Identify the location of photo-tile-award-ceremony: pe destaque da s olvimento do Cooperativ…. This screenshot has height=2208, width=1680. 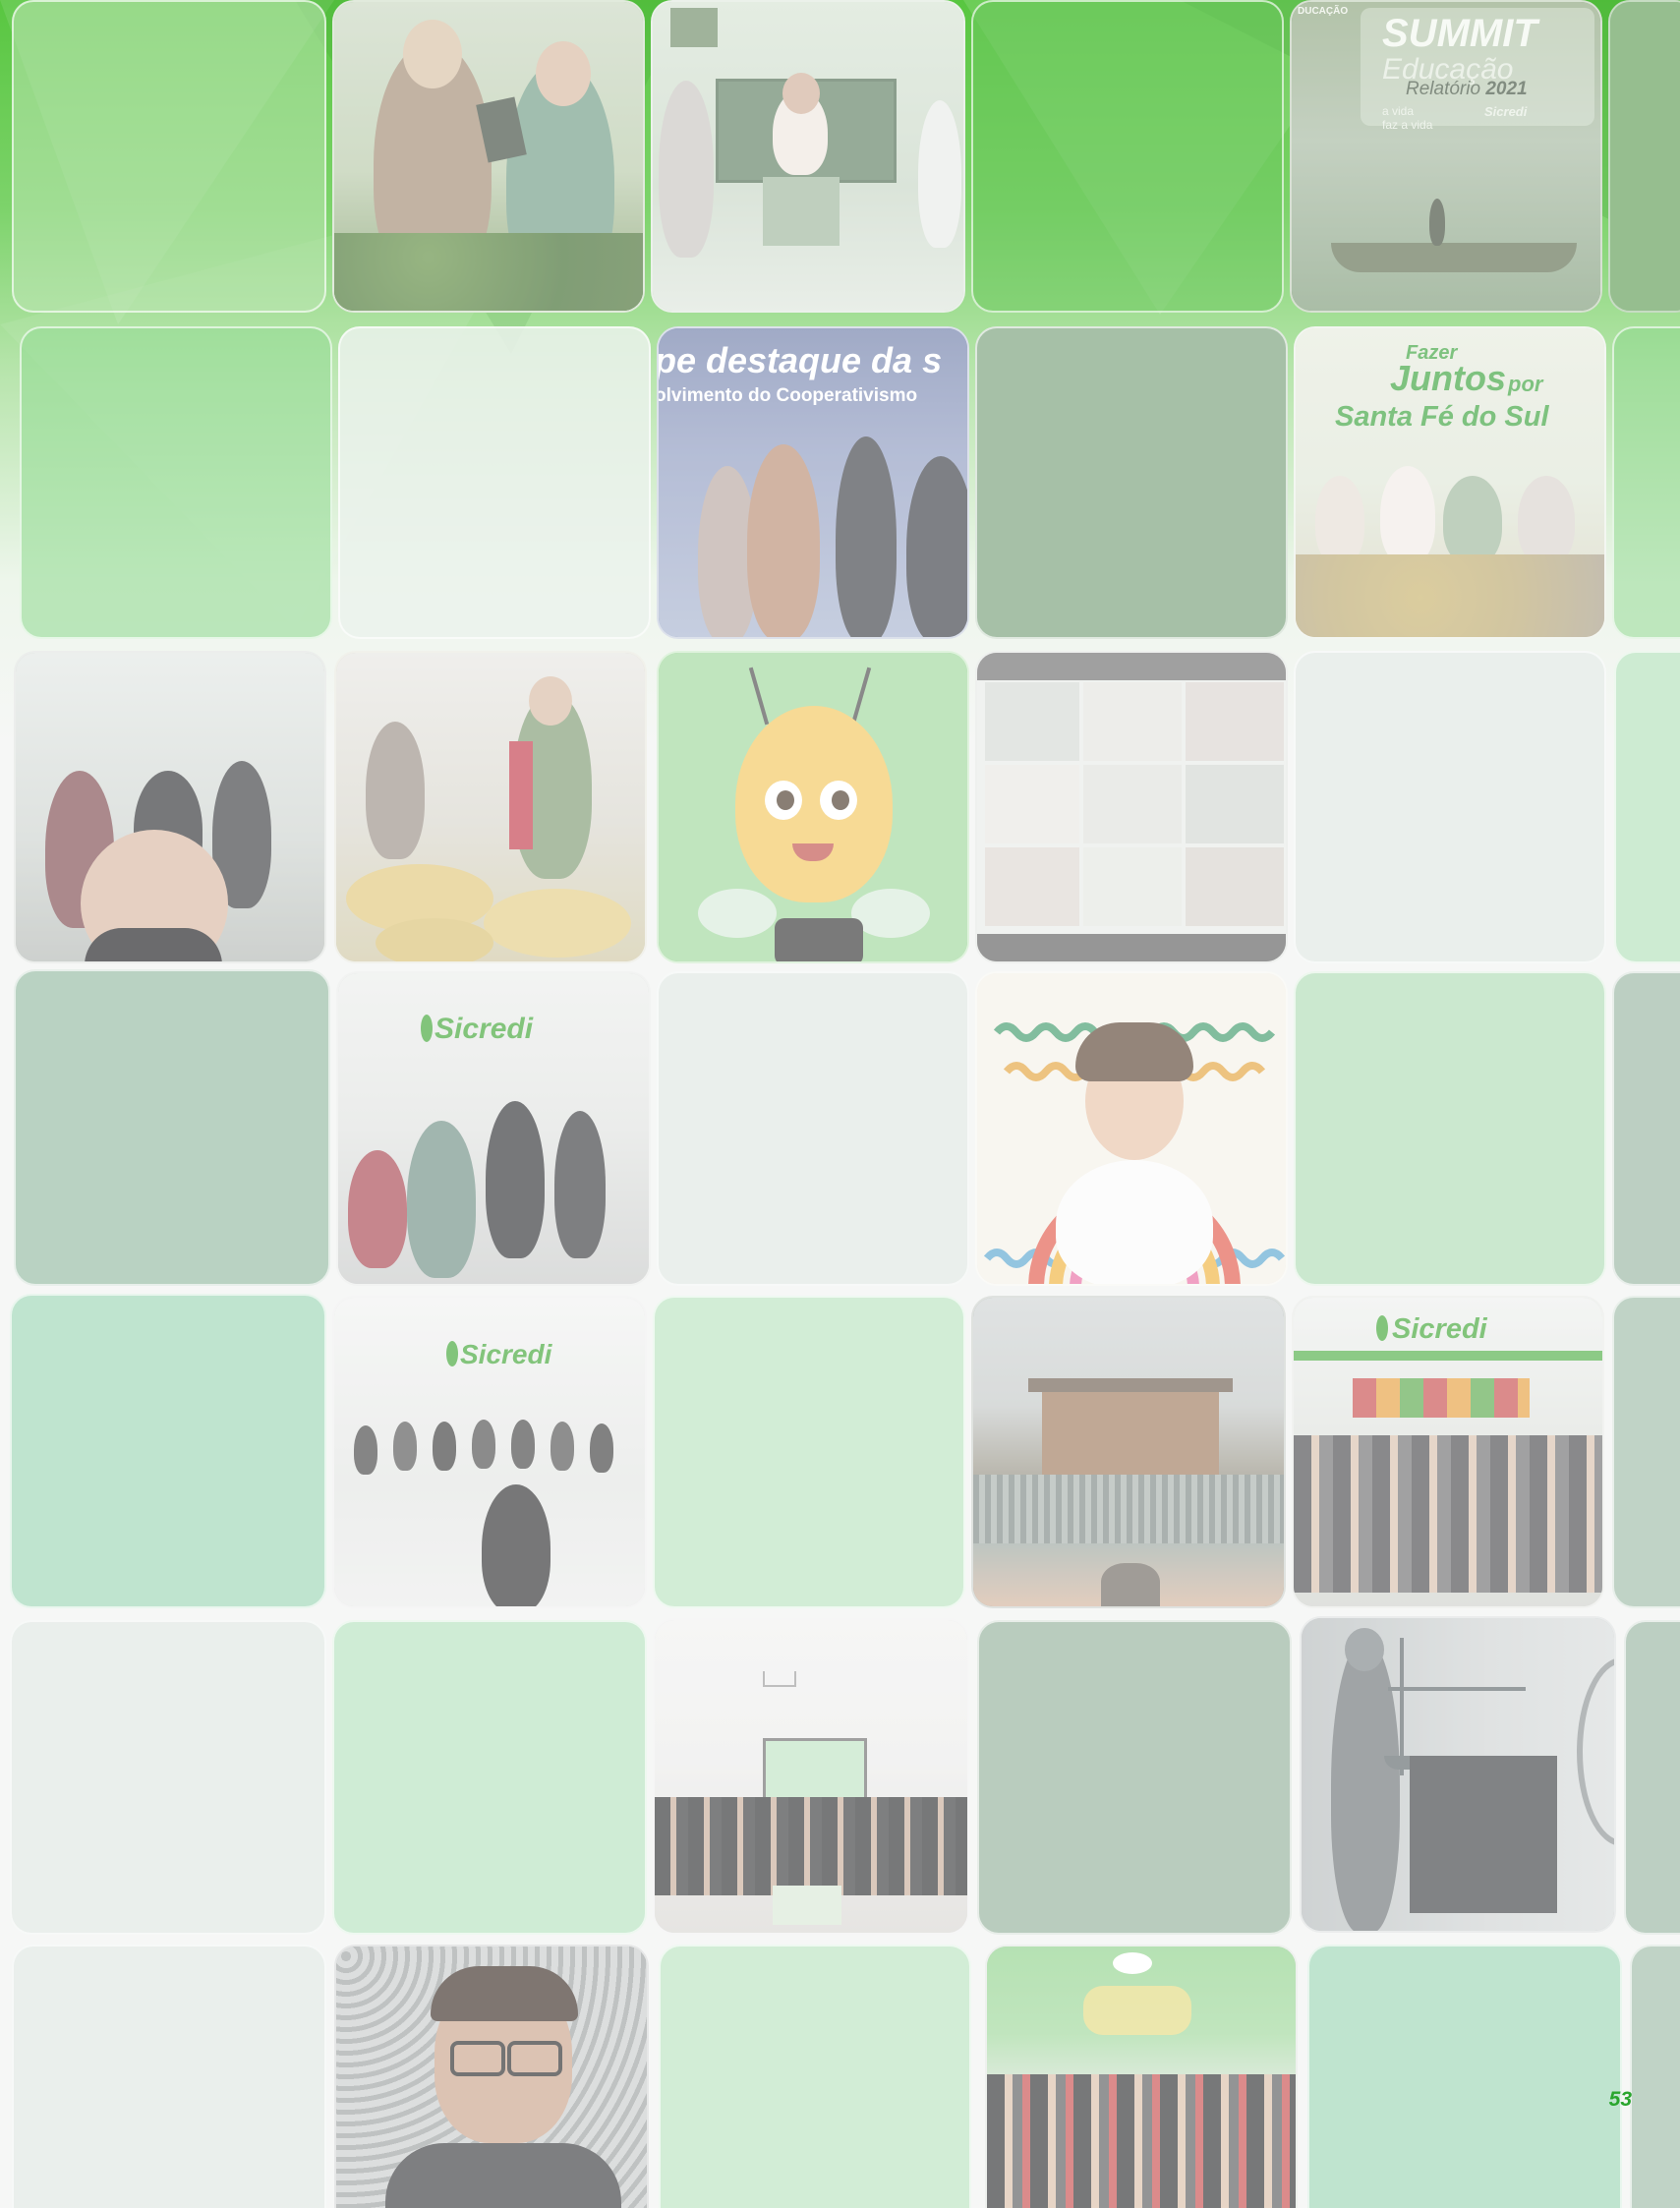
(813, 482).